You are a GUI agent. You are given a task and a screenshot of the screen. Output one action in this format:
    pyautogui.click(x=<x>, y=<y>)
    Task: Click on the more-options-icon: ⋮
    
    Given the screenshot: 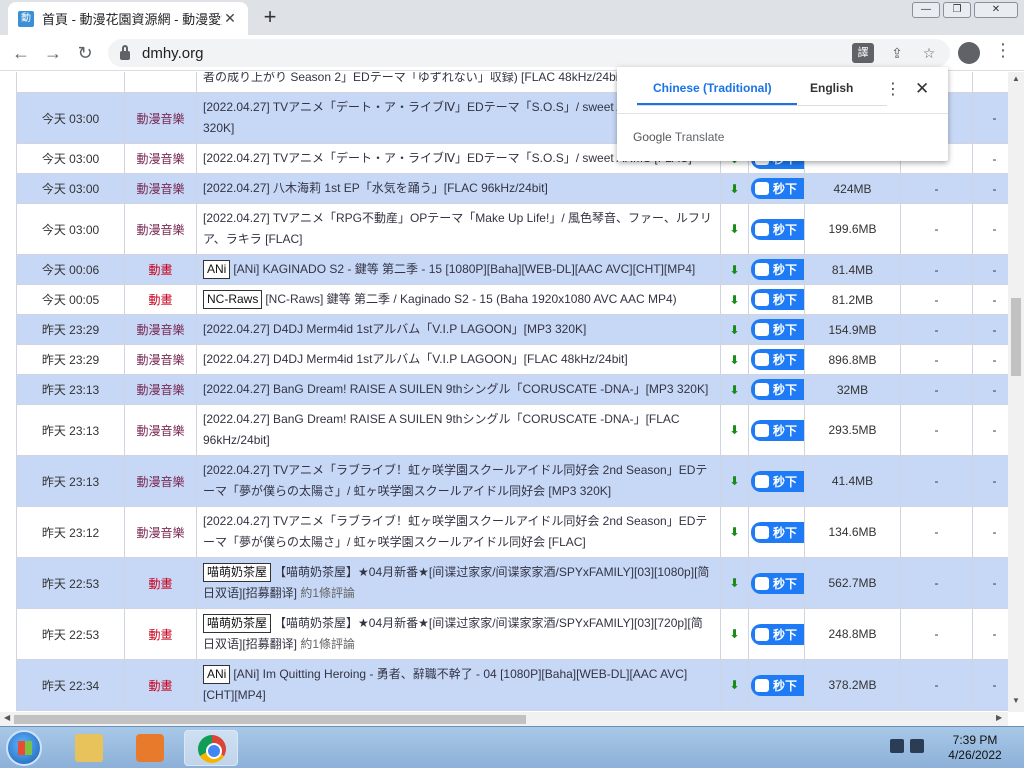 What is the action you would take?
    pyautogui.click(x=893, y=89)
    